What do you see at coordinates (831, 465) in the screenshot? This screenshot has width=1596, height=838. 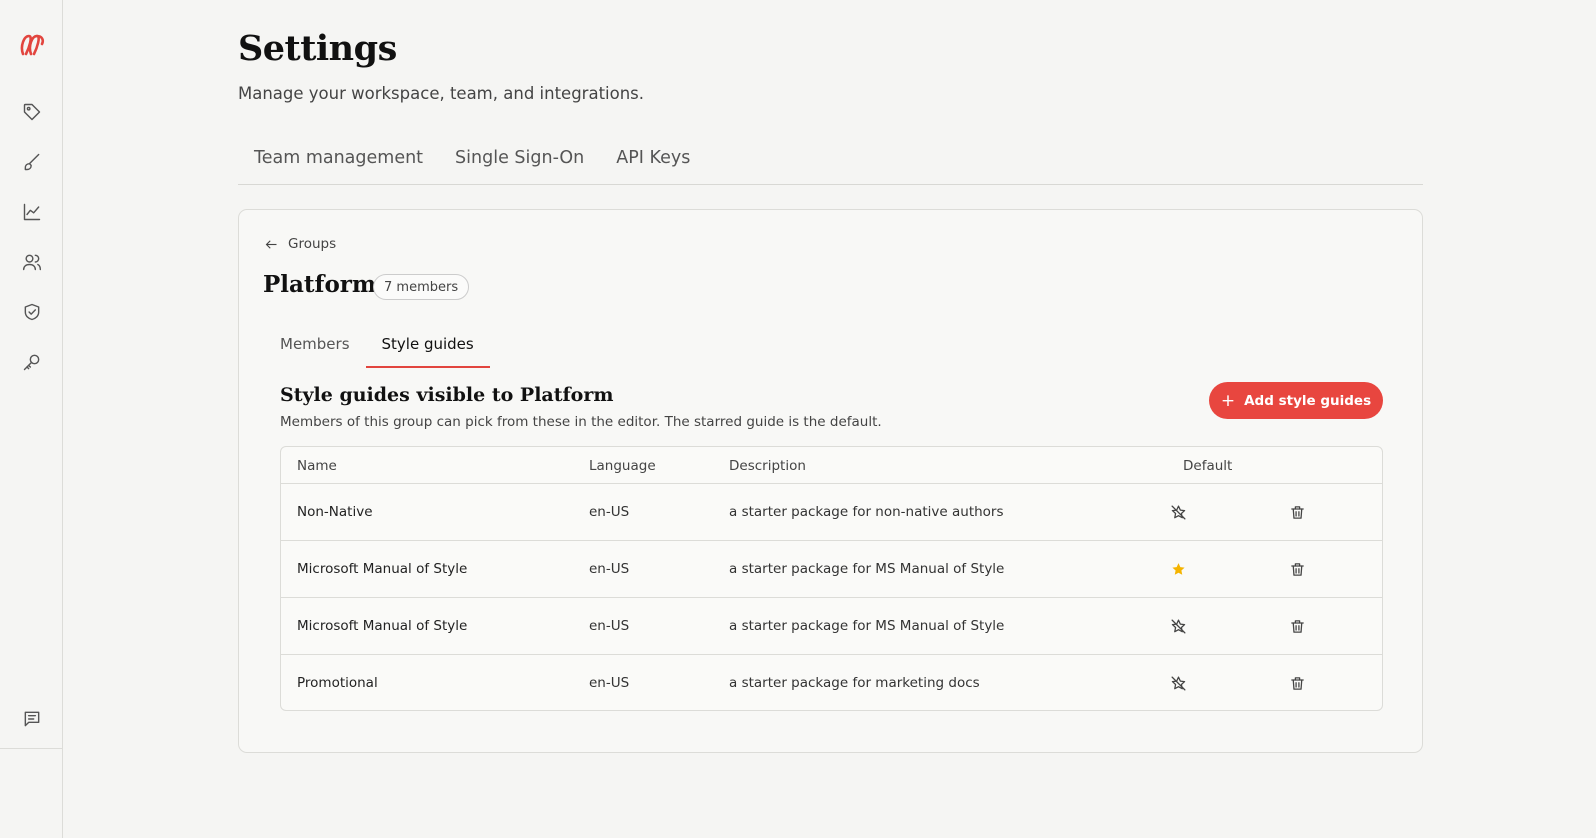 I see `table-header: Name Language Description Default` at bounding box center [831, 465].